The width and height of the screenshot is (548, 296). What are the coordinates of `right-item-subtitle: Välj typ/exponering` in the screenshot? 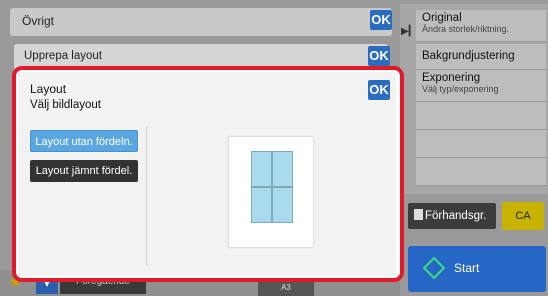 It's located at (460, 89).